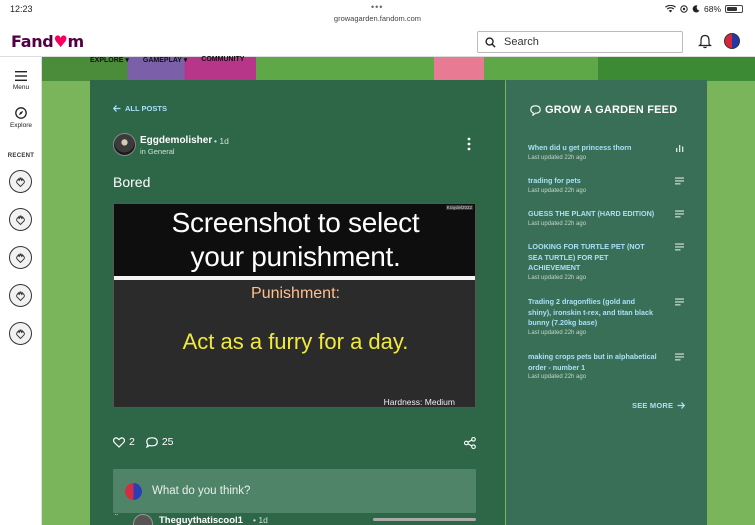 Image resolution: width=755 pixels, height=525 pixels. What do you see at coordinates (734, 9) in the screenshot?
I see `battery-icon` at bounding box center [734, 9].